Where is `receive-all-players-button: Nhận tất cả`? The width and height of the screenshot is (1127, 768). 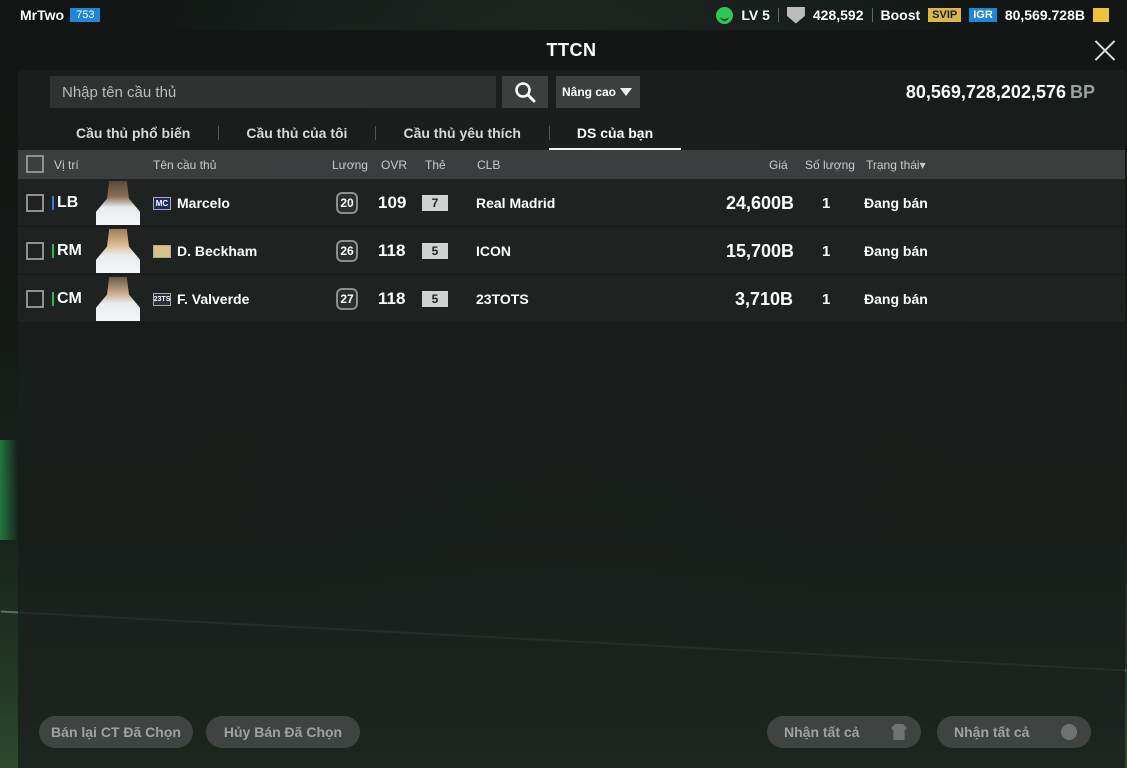
receive-all-players-button: Nhận tất cả is located at coordinates (844, 732).